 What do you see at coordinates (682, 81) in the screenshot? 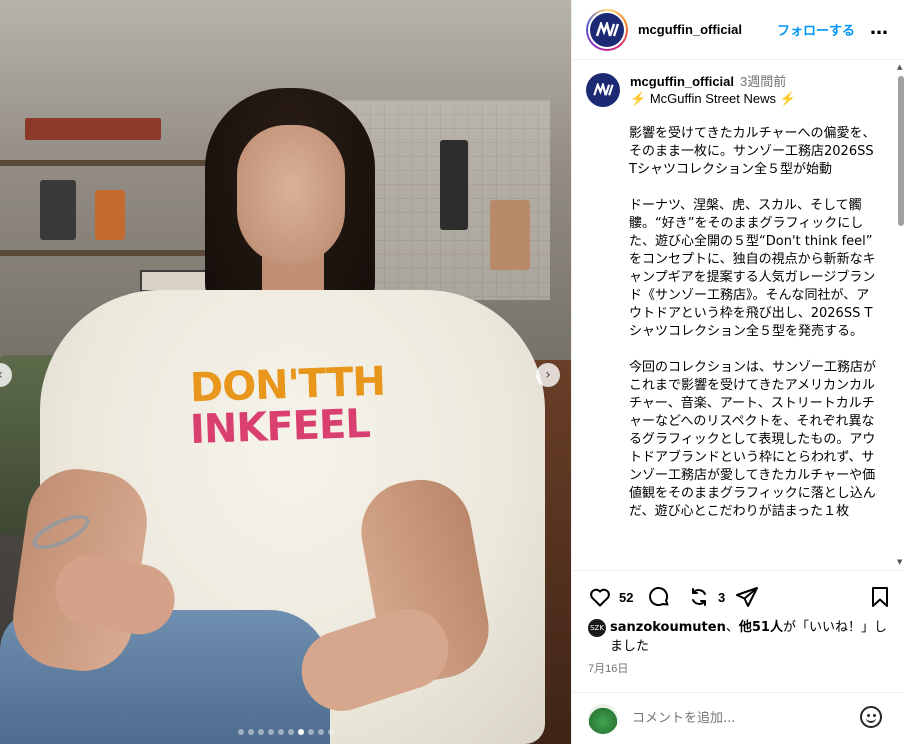
I see `caption-username: mcguffin_official` at bounding box center [682, 81].